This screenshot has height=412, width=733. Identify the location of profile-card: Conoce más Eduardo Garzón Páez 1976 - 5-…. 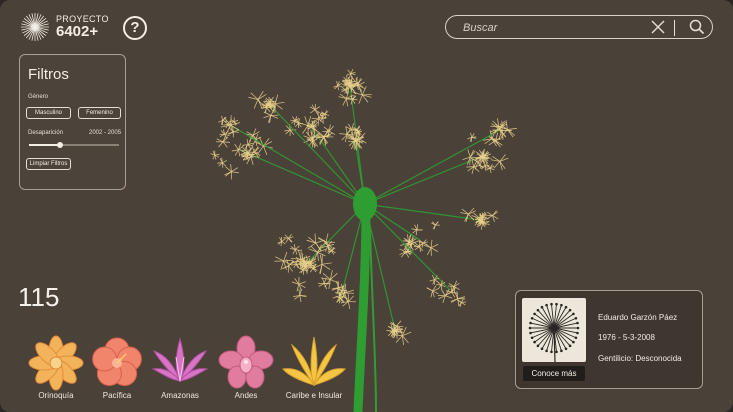
(609, 339).